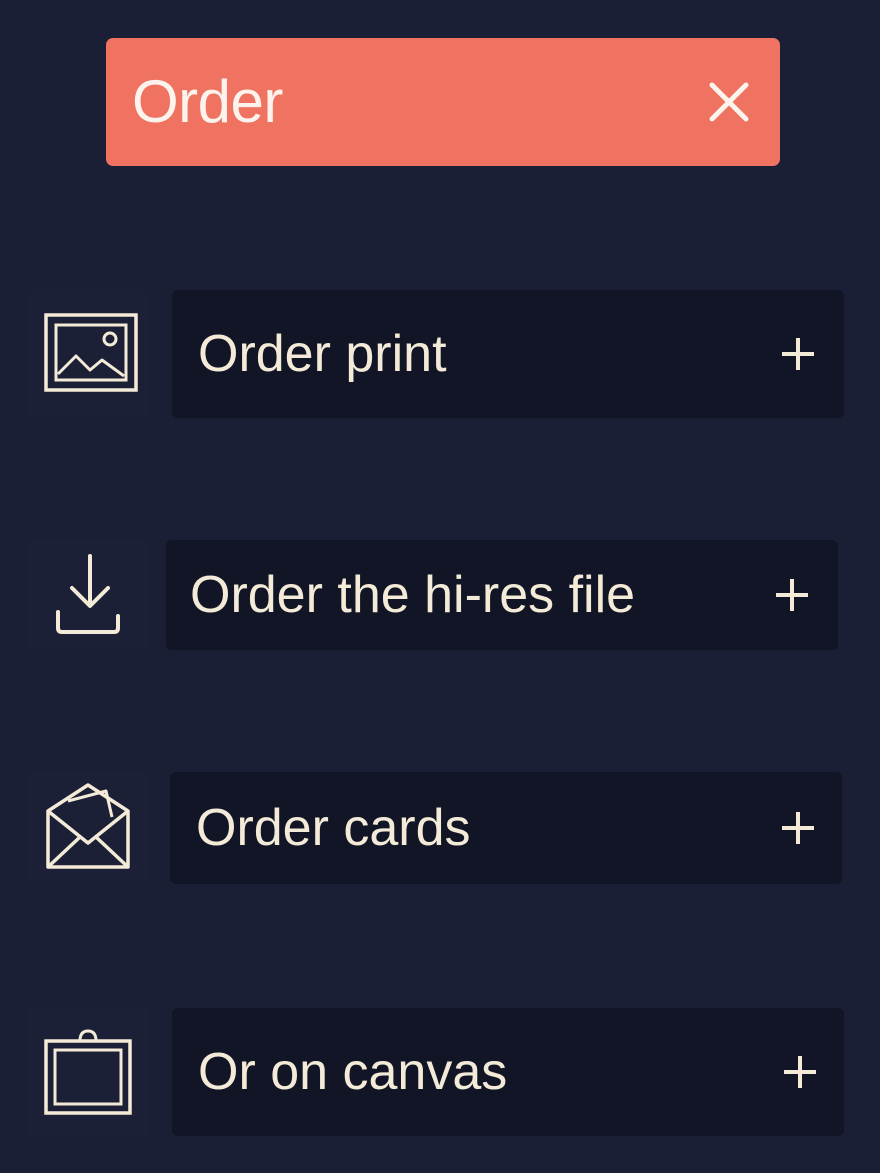  Describe the element at coordinates (333, 828) in the screenshot. I see `option-label: Order cards` at that location.